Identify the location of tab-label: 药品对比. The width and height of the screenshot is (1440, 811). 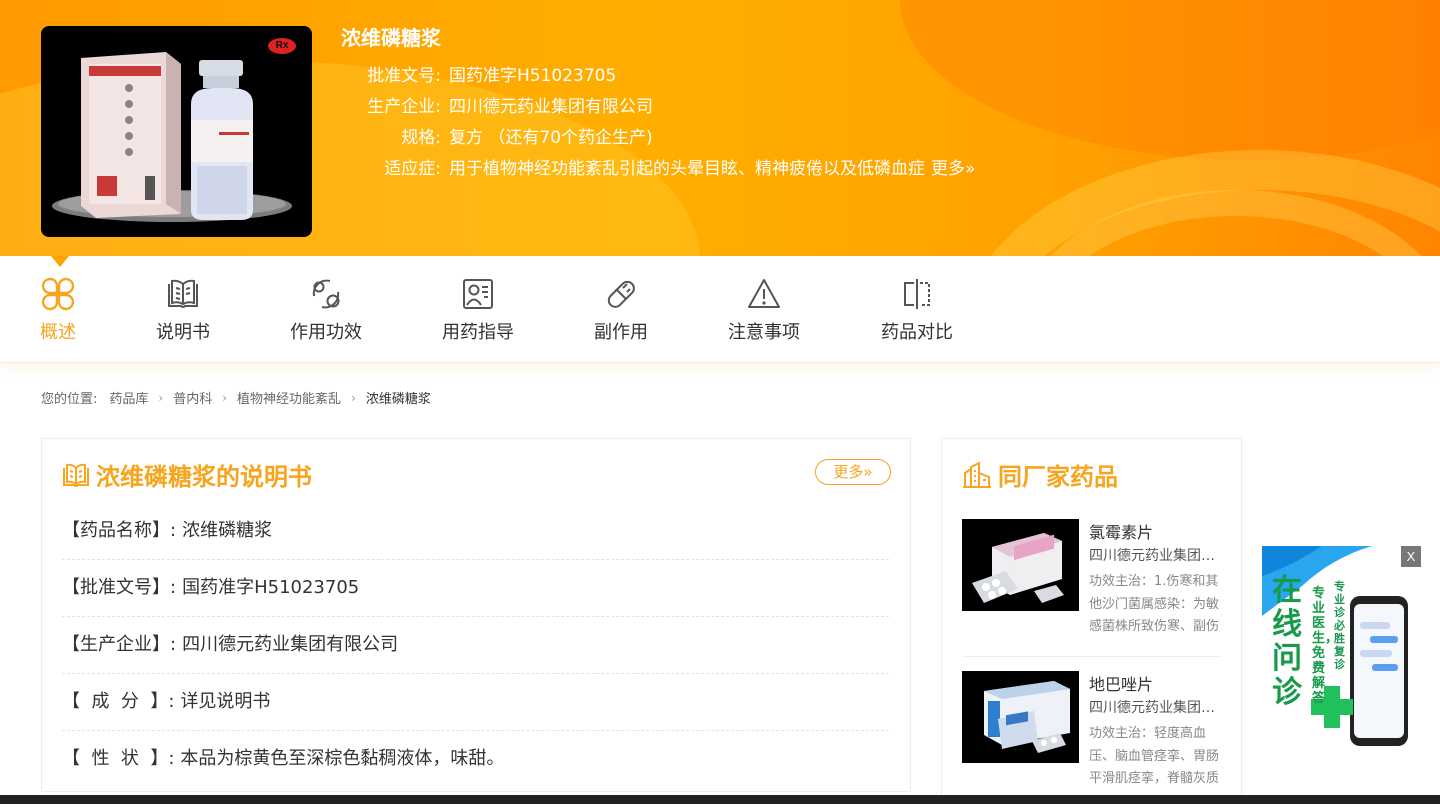
(917, 332).